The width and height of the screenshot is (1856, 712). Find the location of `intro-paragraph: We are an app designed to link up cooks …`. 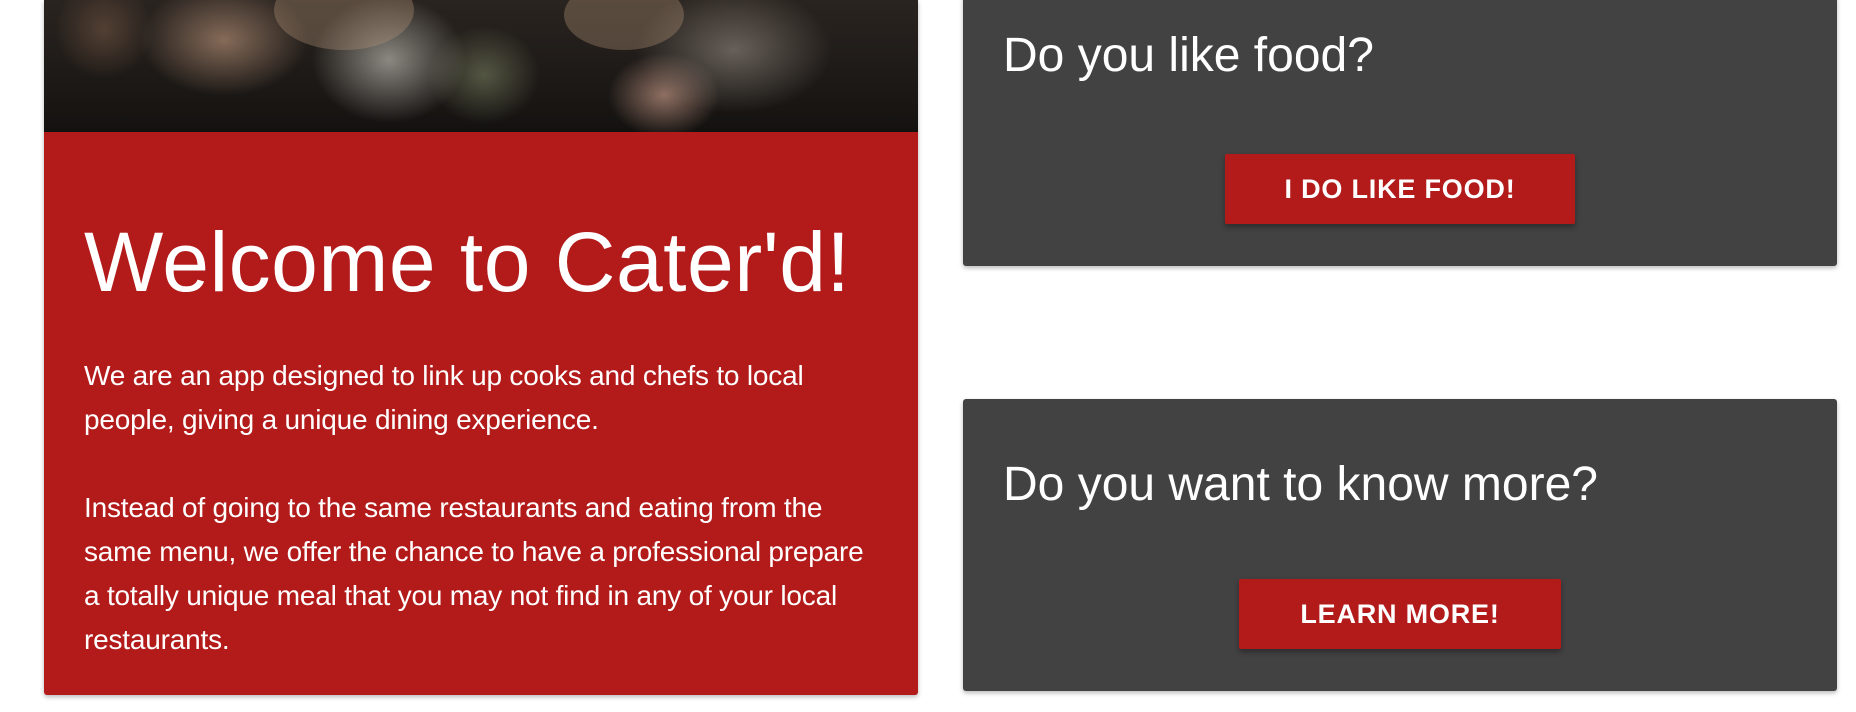

intro-paragraph: We are an app designed to link up cooks … is located at coordinates (444, 397).